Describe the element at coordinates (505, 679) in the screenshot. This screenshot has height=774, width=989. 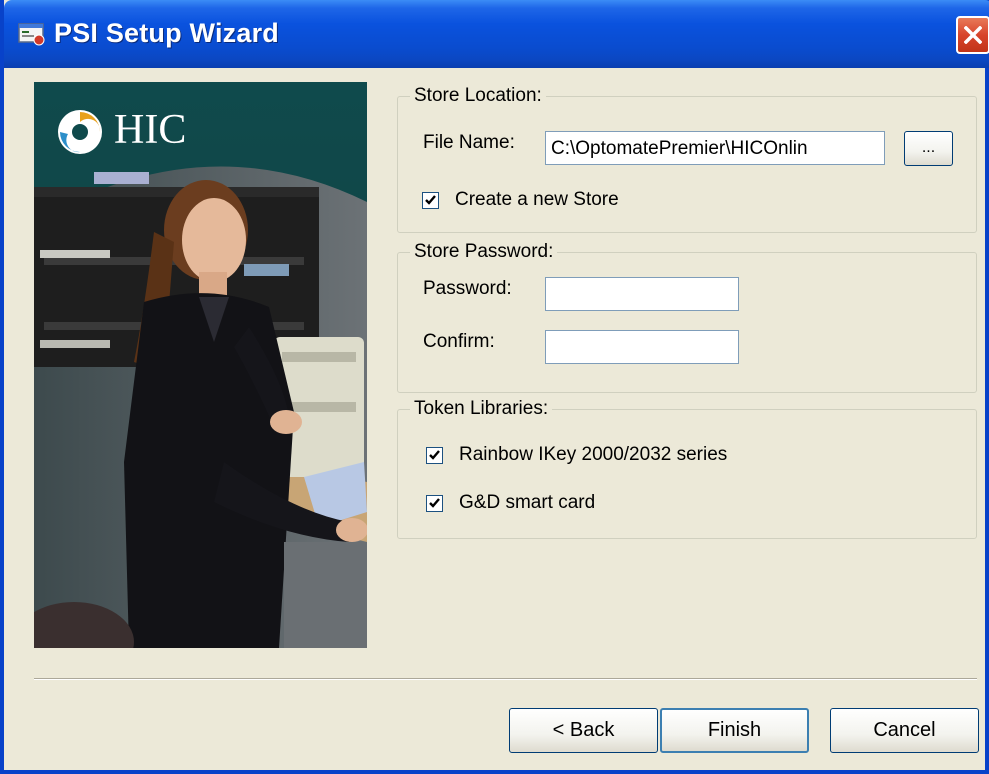
I see `footer-separator` at that location.